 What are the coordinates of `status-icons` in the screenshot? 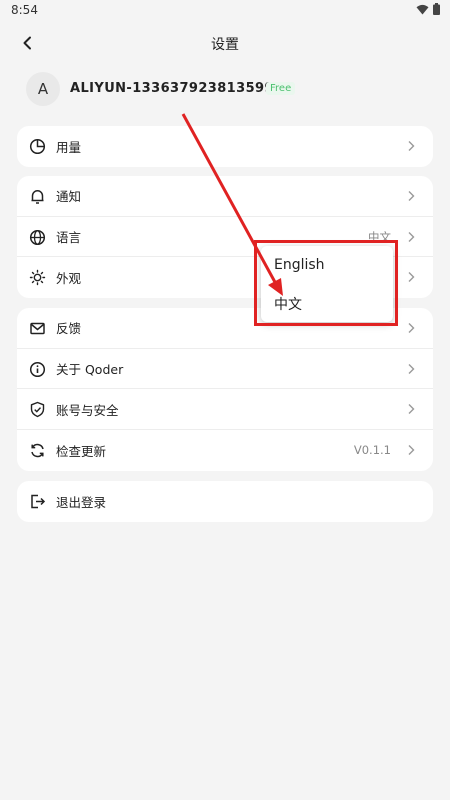 It's located at (428, 9).